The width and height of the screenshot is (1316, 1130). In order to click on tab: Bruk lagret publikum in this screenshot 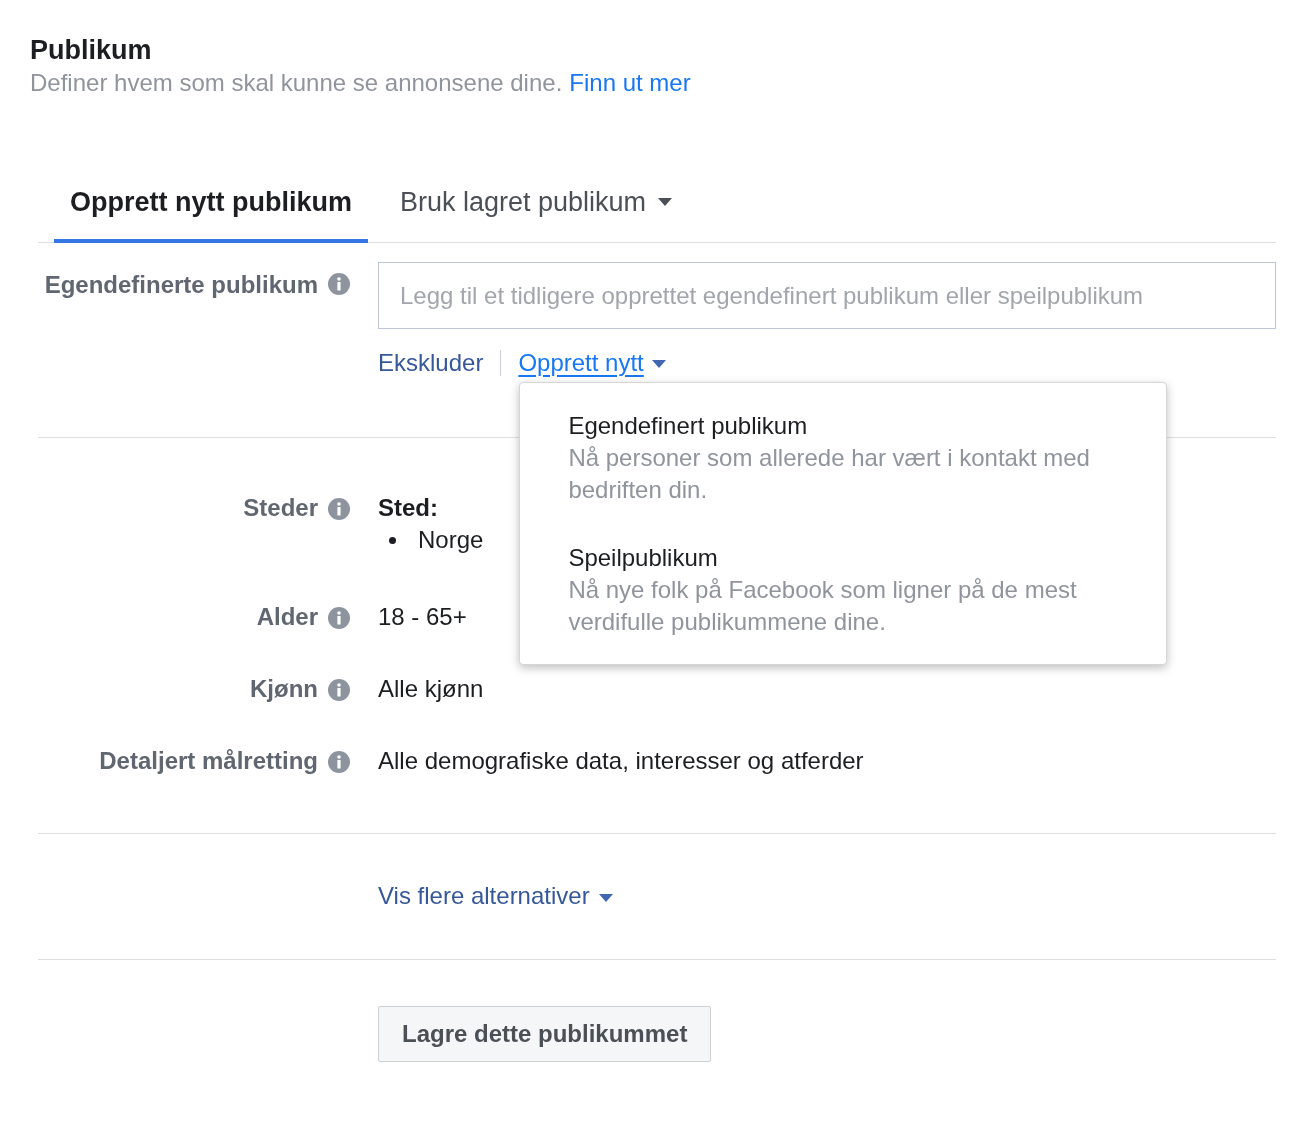, I will do `click(536, 214)`.